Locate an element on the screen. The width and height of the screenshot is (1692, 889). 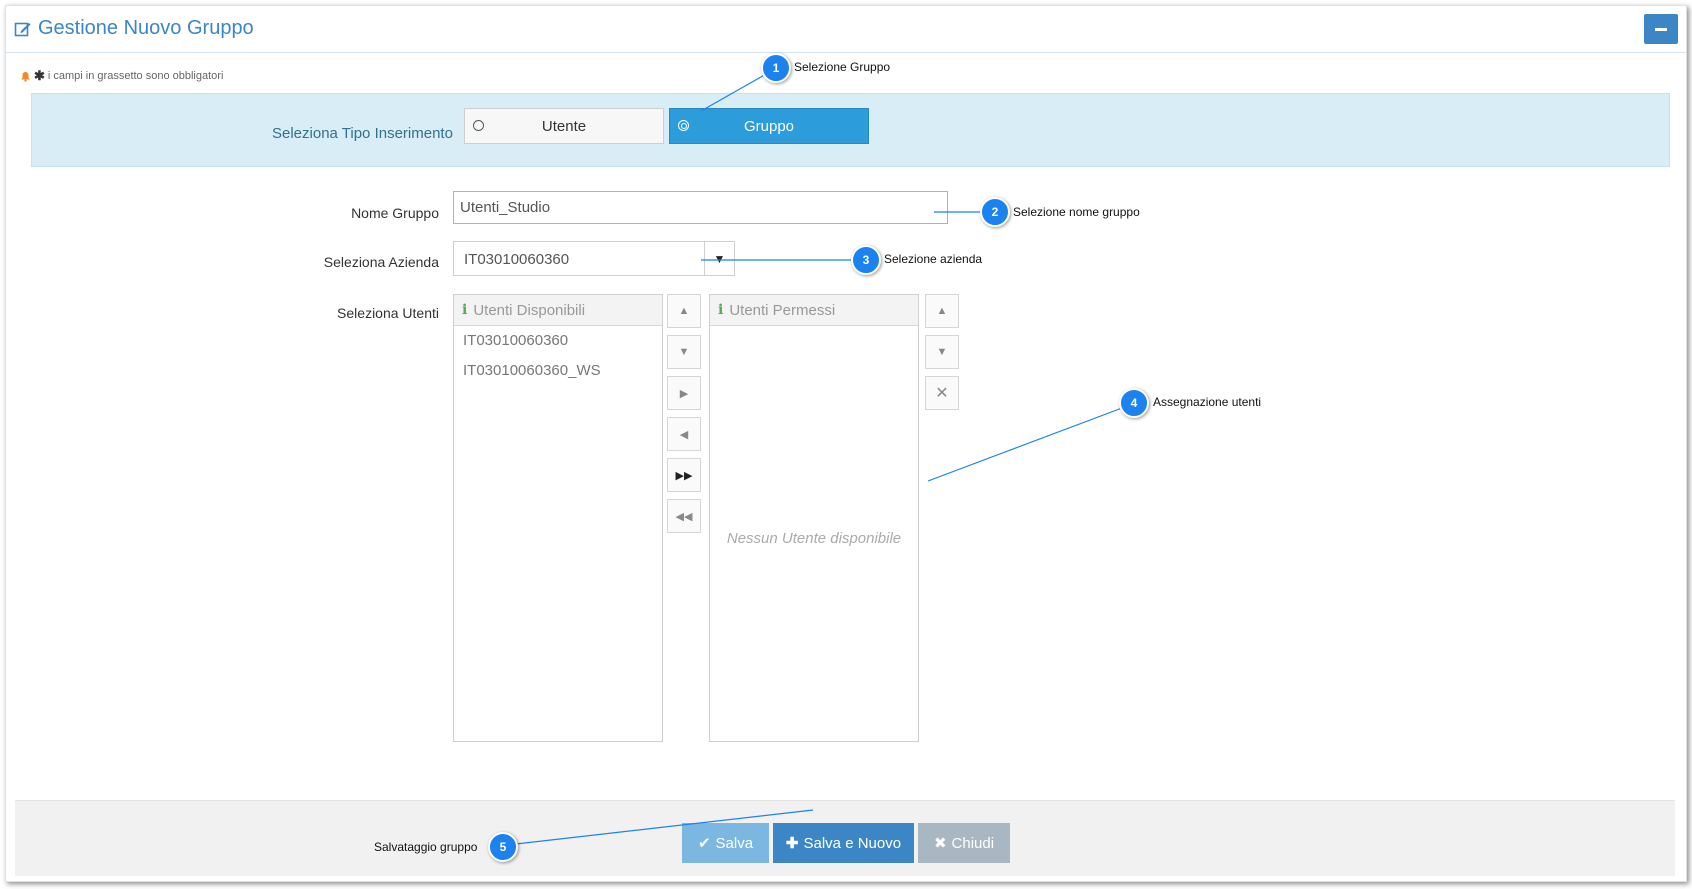
callout-2-text: Selezione nome gruppo is located at coordinates (1076, 212).